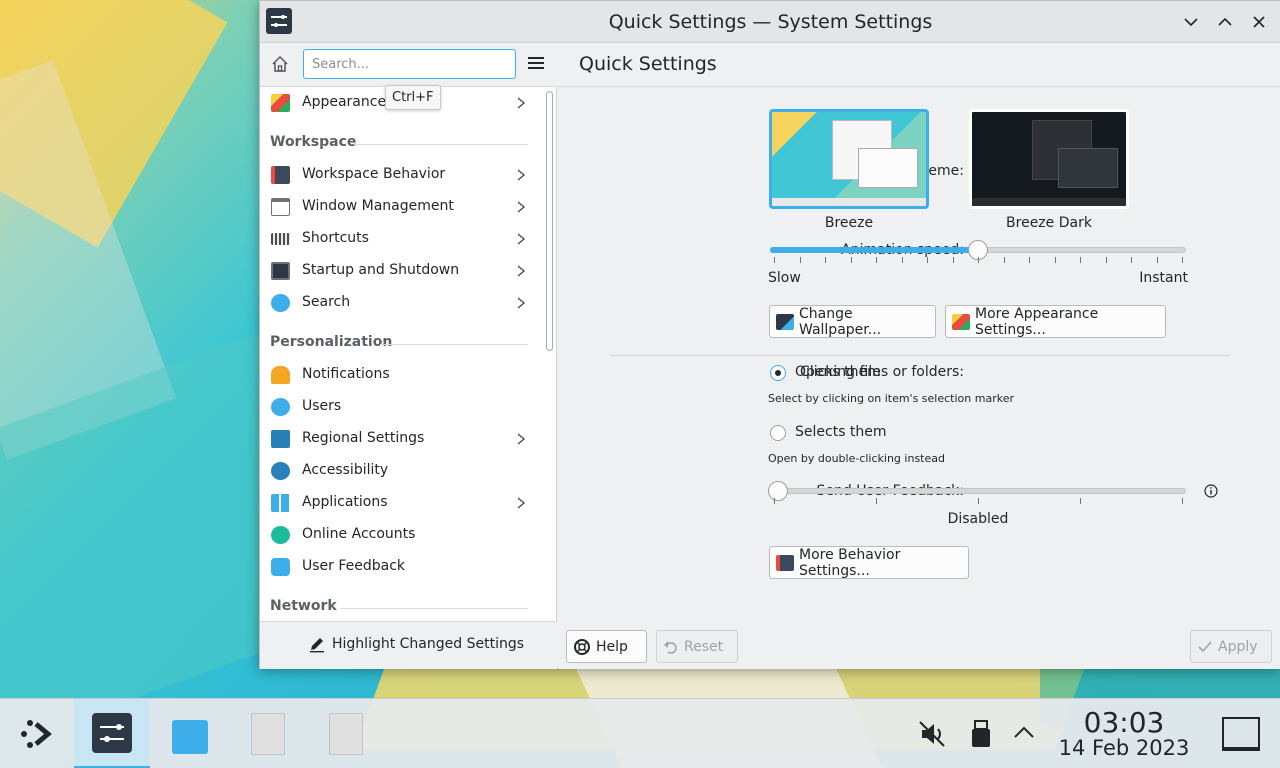  Describe the element at coordinates (313, 142) in the screenshot. I see `section-header-workspace: Workspace` at that location.